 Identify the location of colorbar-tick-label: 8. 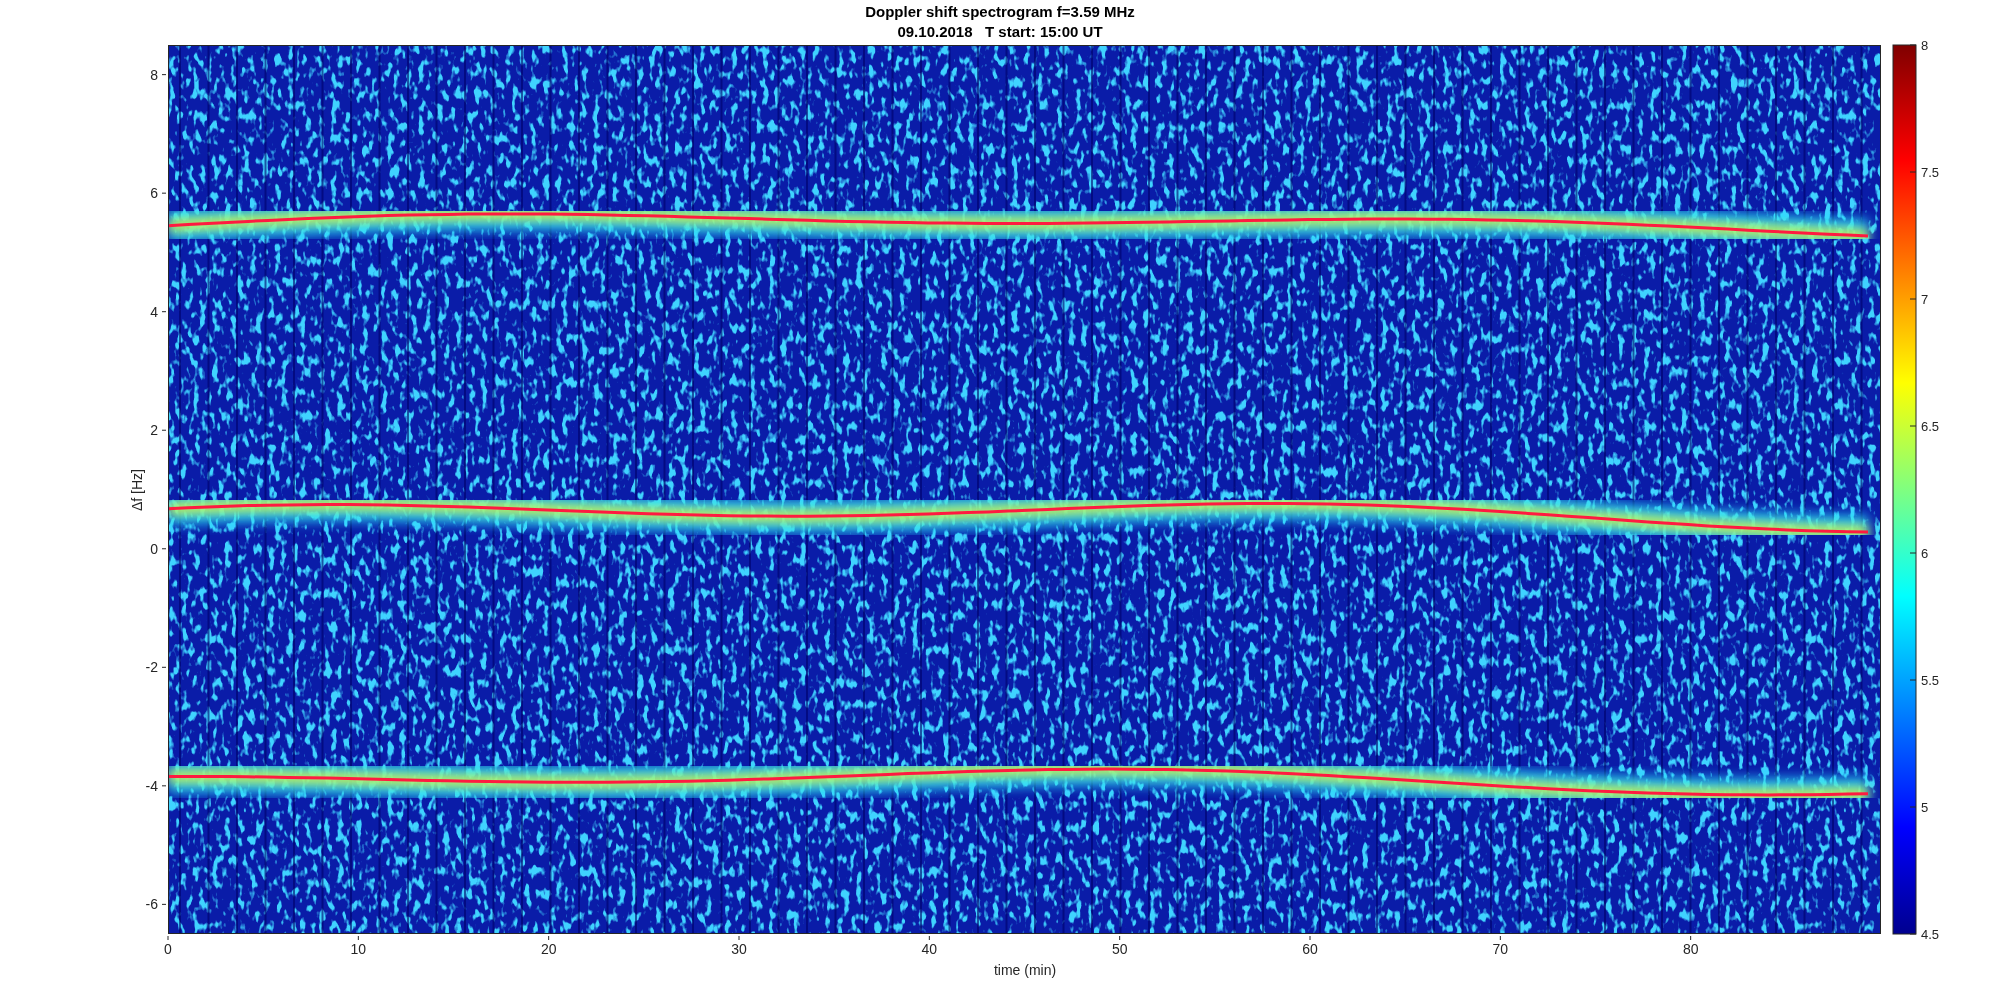
(1925, 45).